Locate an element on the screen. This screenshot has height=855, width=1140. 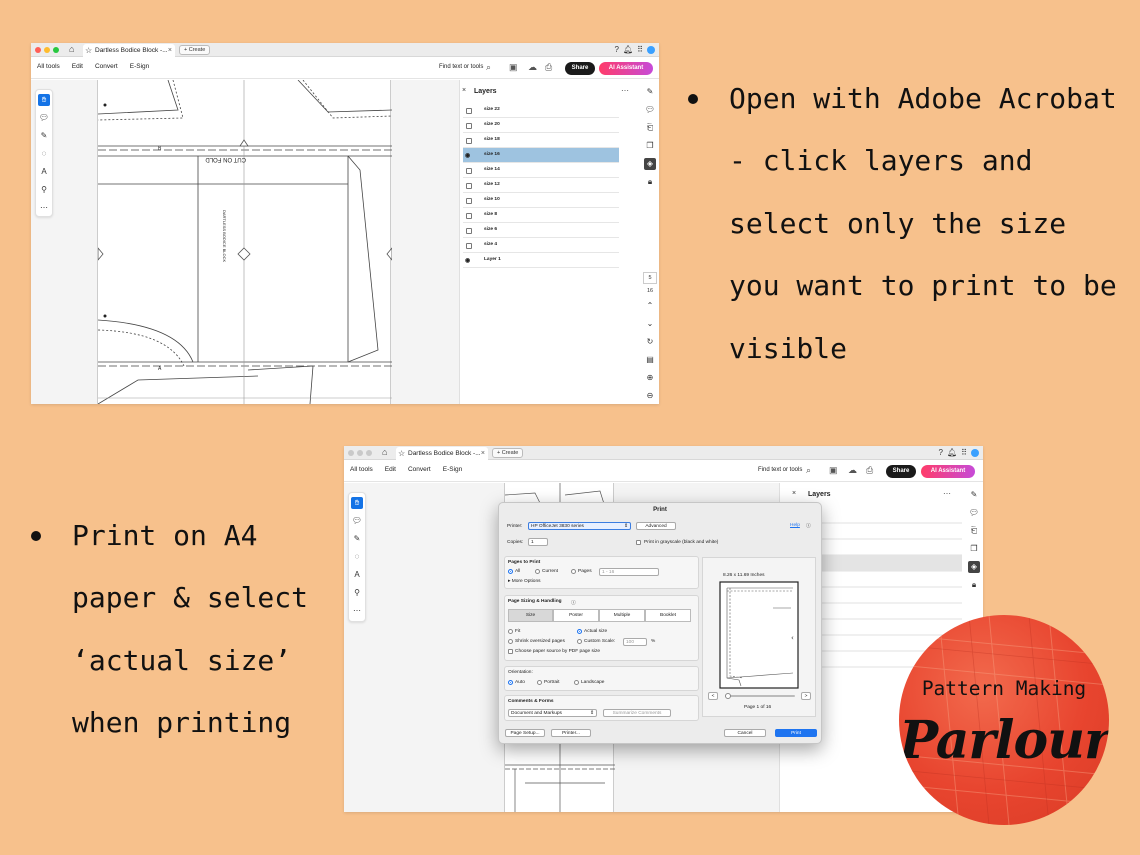
create-button: + Create is located at coordinates (508, 453).